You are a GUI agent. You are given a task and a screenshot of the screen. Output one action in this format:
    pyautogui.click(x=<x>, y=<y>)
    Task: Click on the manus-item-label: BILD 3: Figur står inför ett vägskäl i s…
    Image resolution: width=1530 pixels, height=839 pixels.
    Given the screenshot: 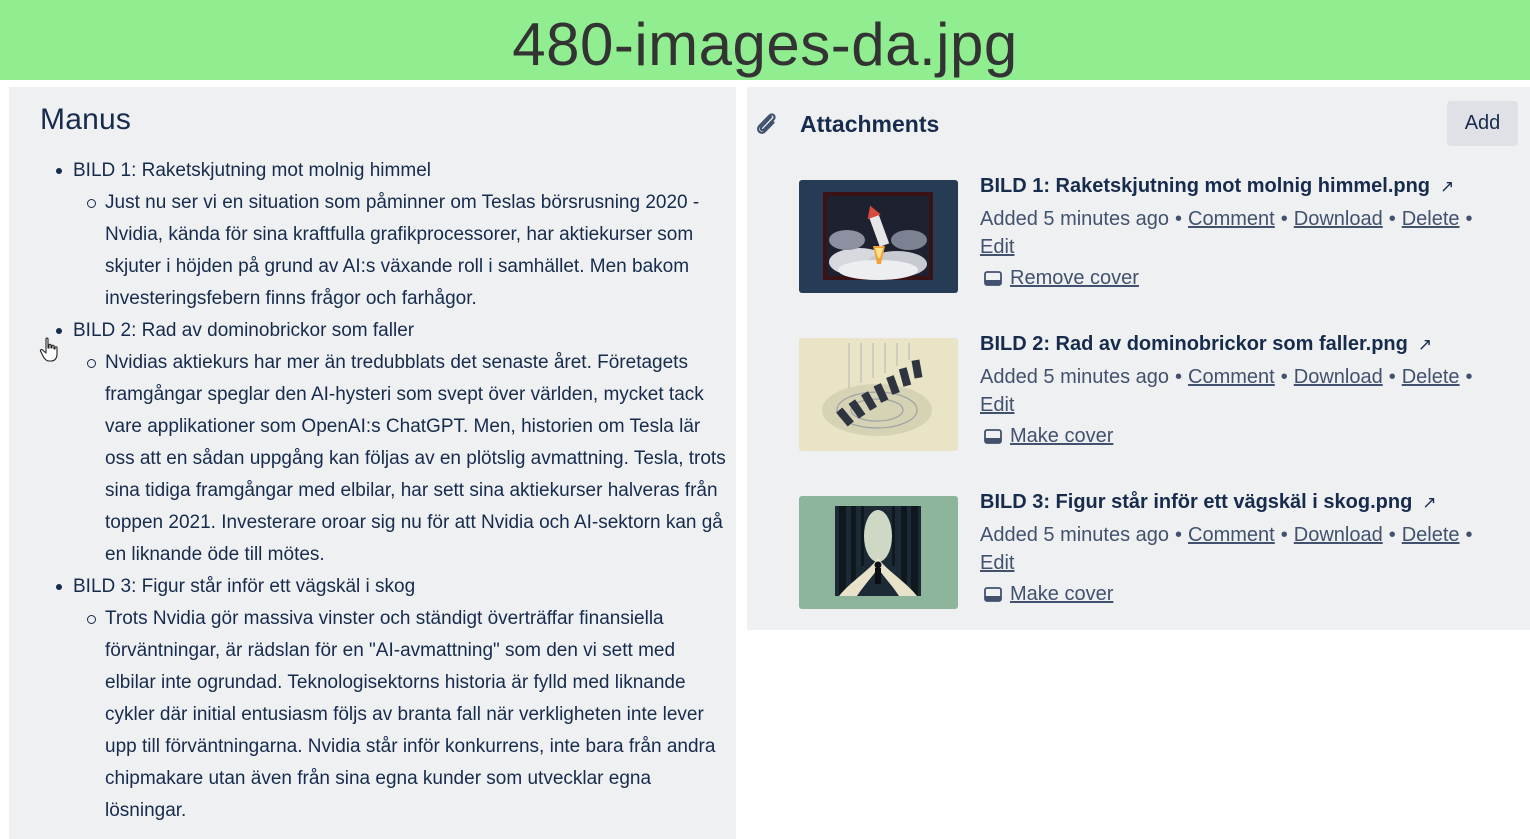 What is the action you would take?
    pyautogui.click(x=372, y=587)
    